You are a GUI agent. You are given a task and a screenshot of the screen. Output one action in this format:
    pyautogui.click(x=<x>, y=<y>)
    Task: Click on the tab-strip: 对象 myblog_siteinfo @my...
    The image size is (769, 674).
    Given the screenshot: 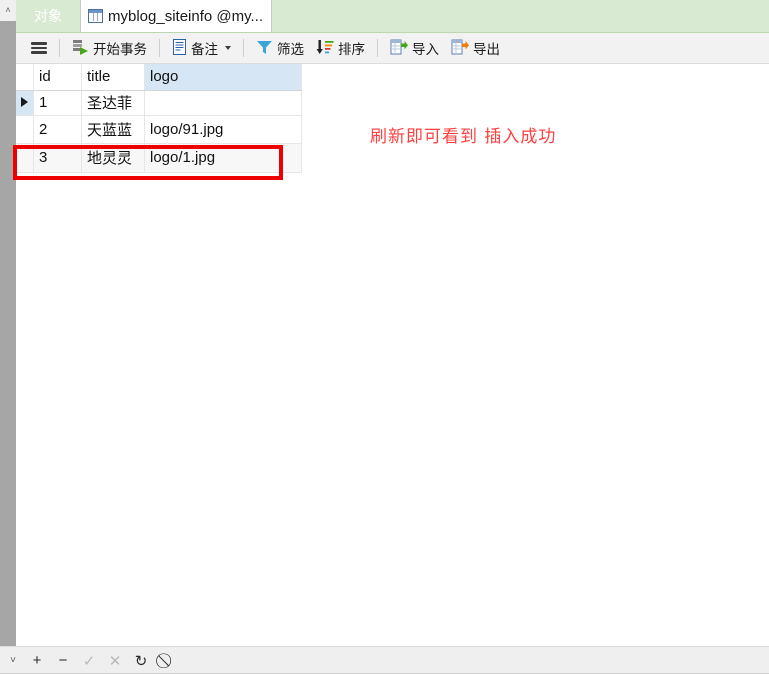 What is the action you would take?
    pyautogui.click(x=392, y=16)
    